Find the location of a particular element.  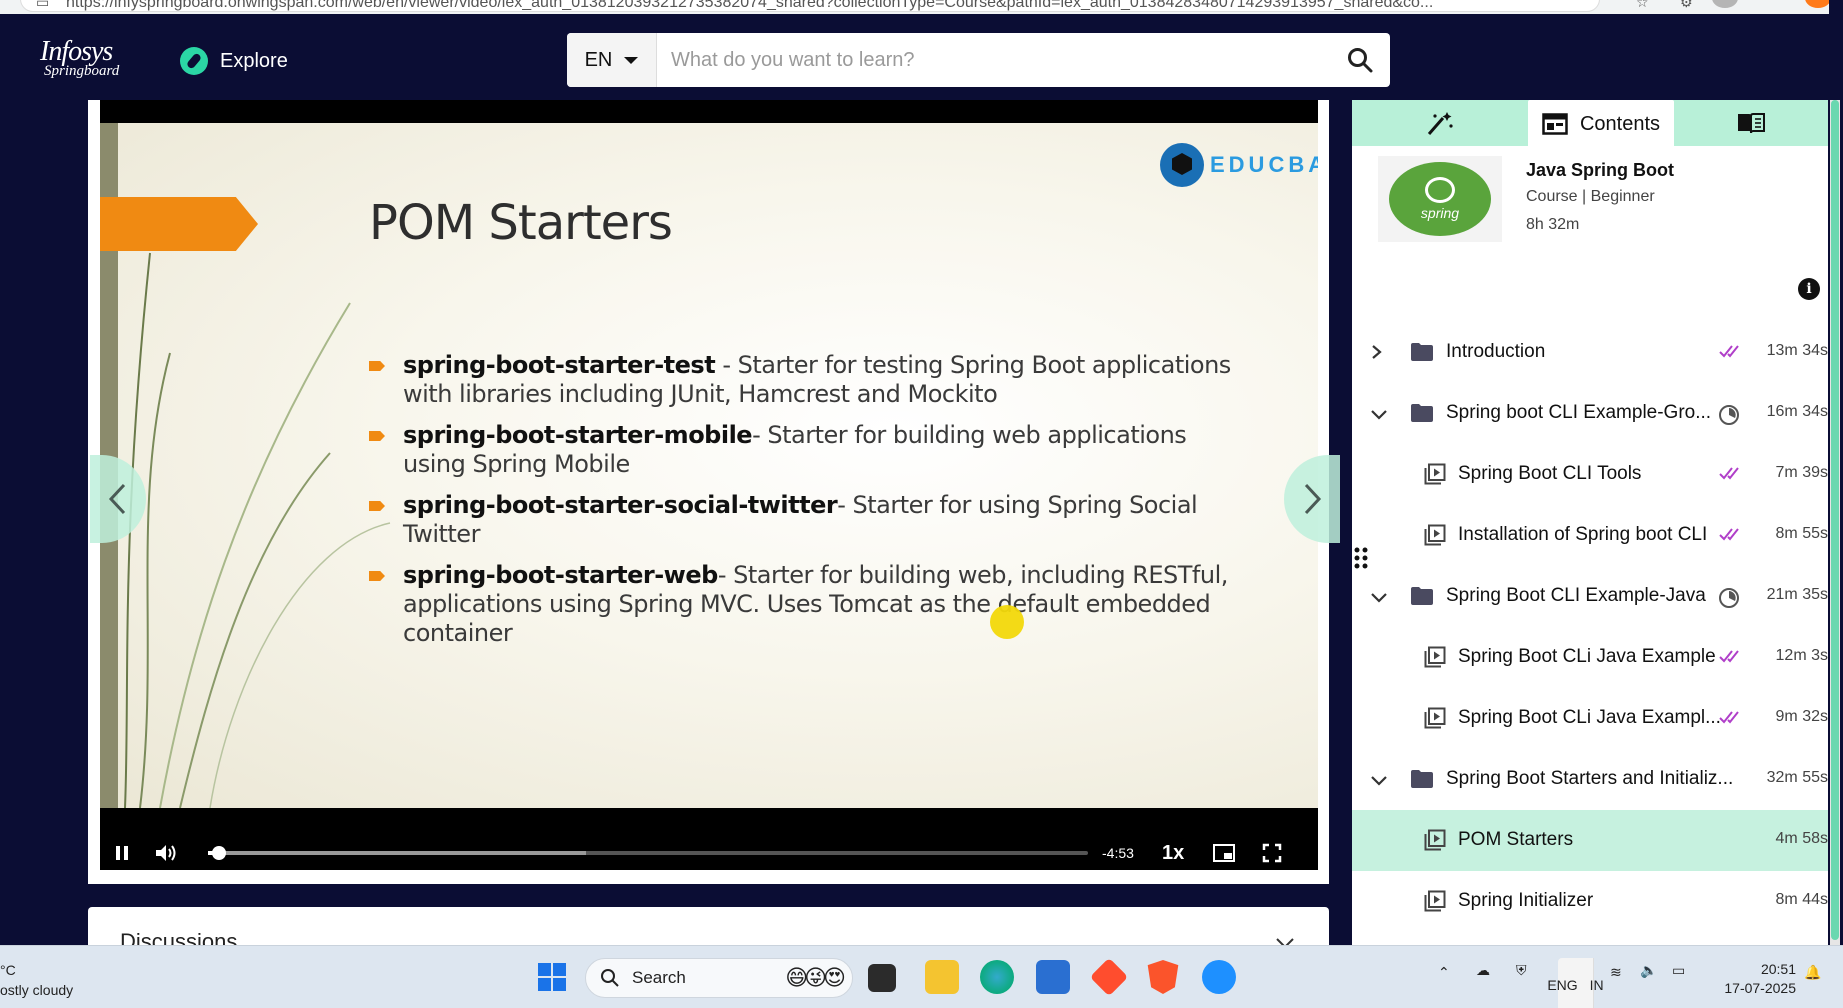

file-explorer-icon is located at coordinates (942, 977).